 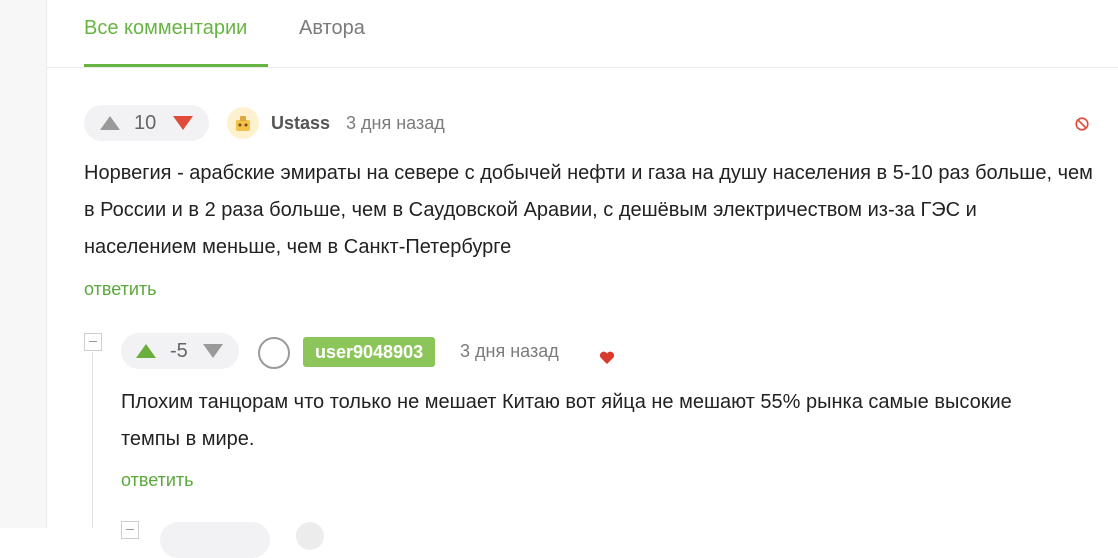 What do you see at coordinates (23, 264) in the screenshot?
I see `left-rail` at bounding box center [23, 264].